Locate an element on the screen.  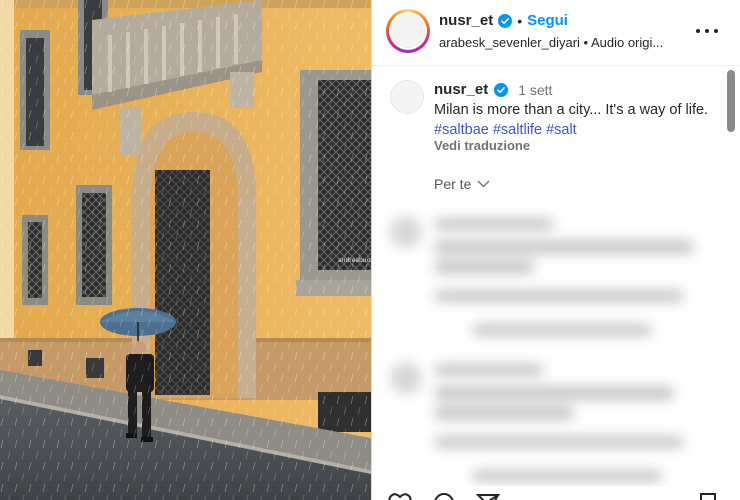
comments-scrollbar is located at coordinates (731, 101).